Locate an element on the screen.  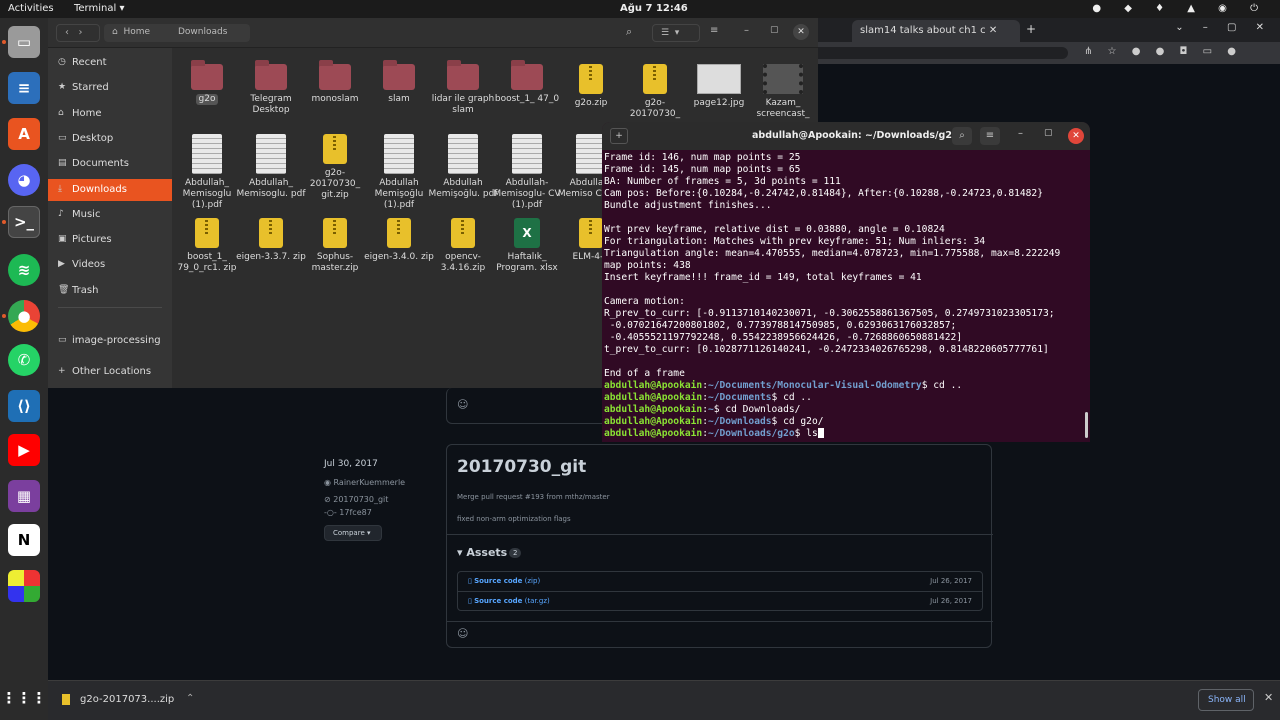
sidebar-item-music: ♪ Music is located at coordinates (110, 215).